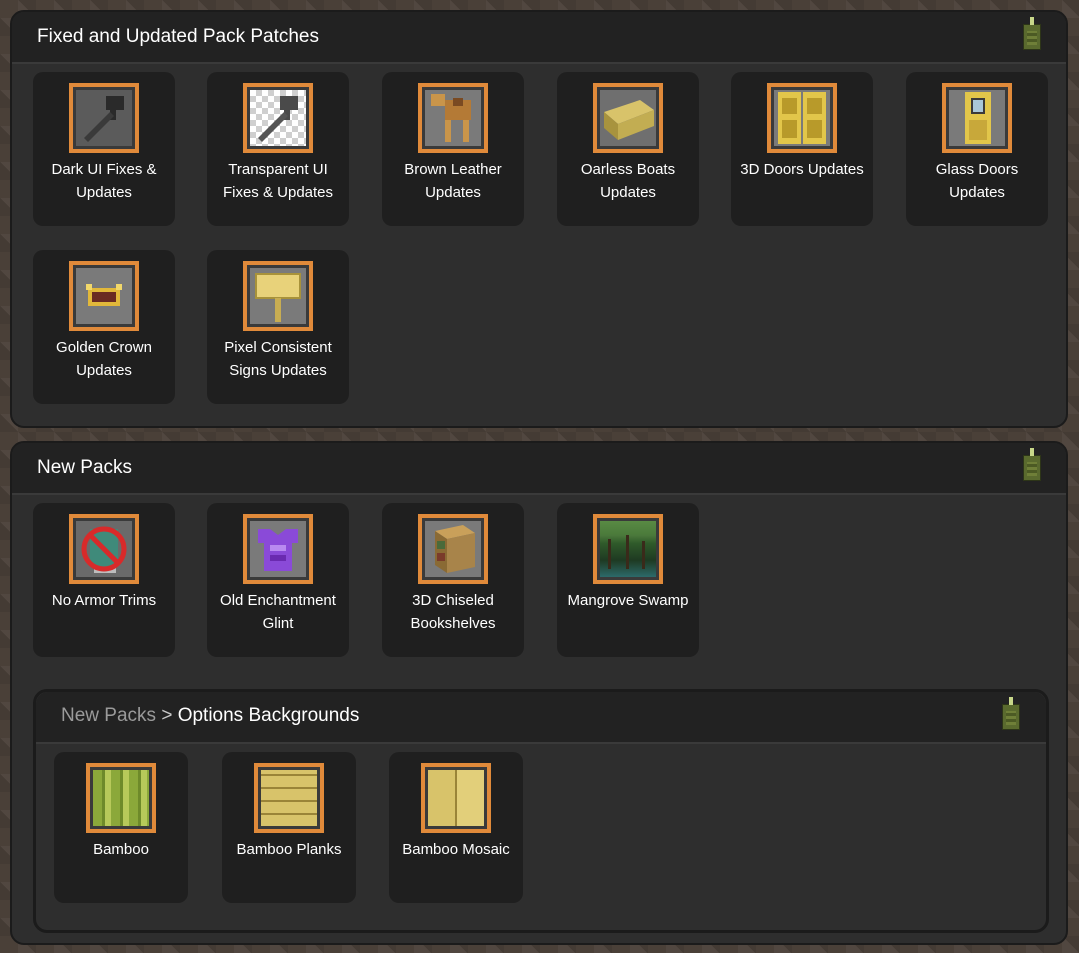 The width and height of the screenshot is (1079, 953). I want to click on pack-tile: Brown Leather Updates, so click(453, 149).